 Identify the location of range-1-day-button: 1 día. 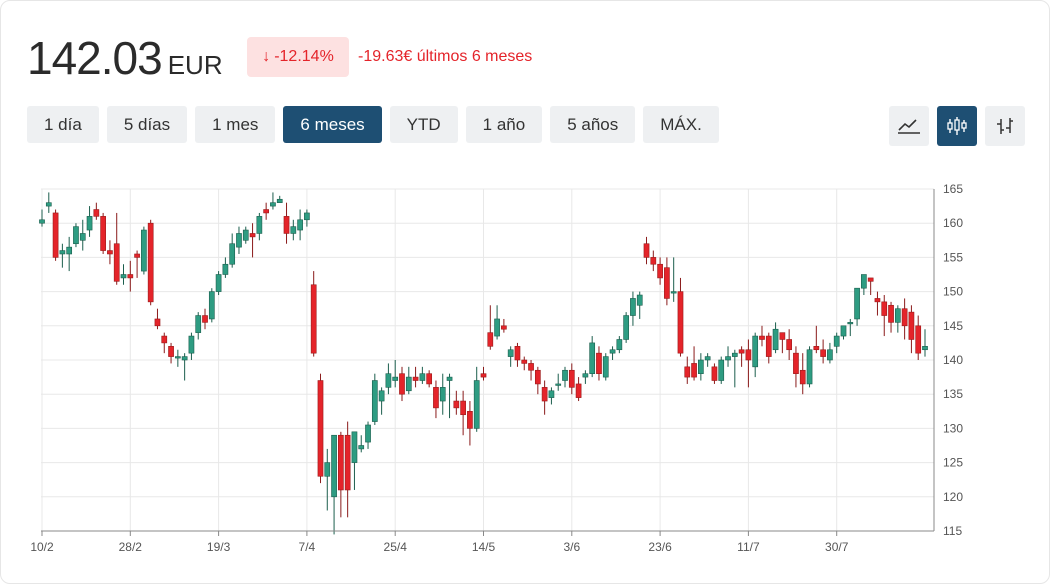
(63, 124).